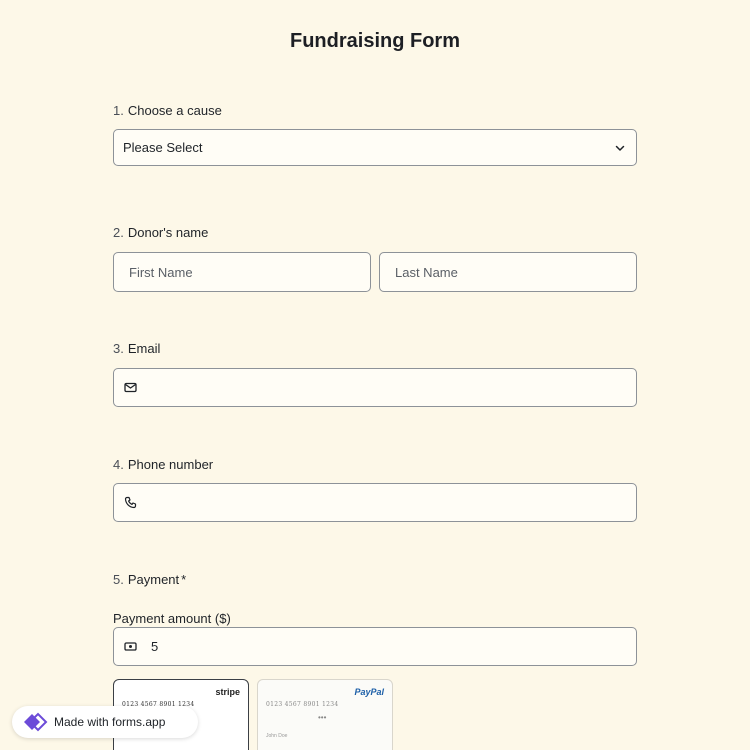  What do you see at coordinates (375, 502) in the screenshot?
I see `phone-field` at bounding box center [375, 502].